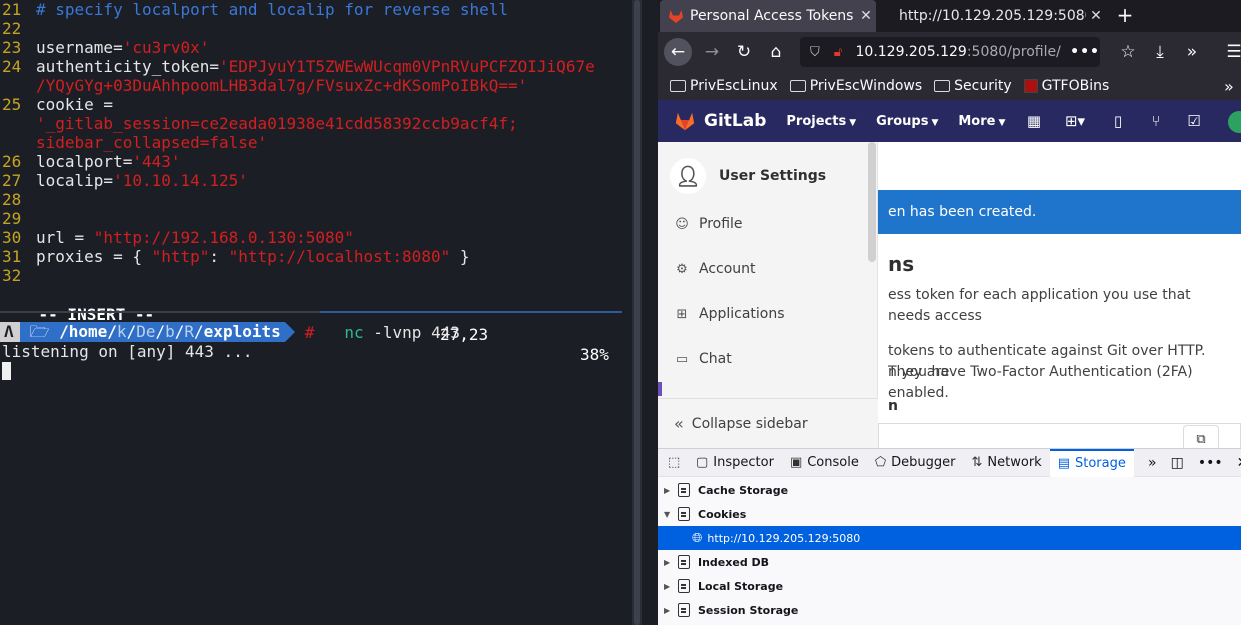 This screenshot has height=625, width=1241. Describe the element at coordinates (75, 180) in the screenshot. I see `code-token: localip=` at that location.